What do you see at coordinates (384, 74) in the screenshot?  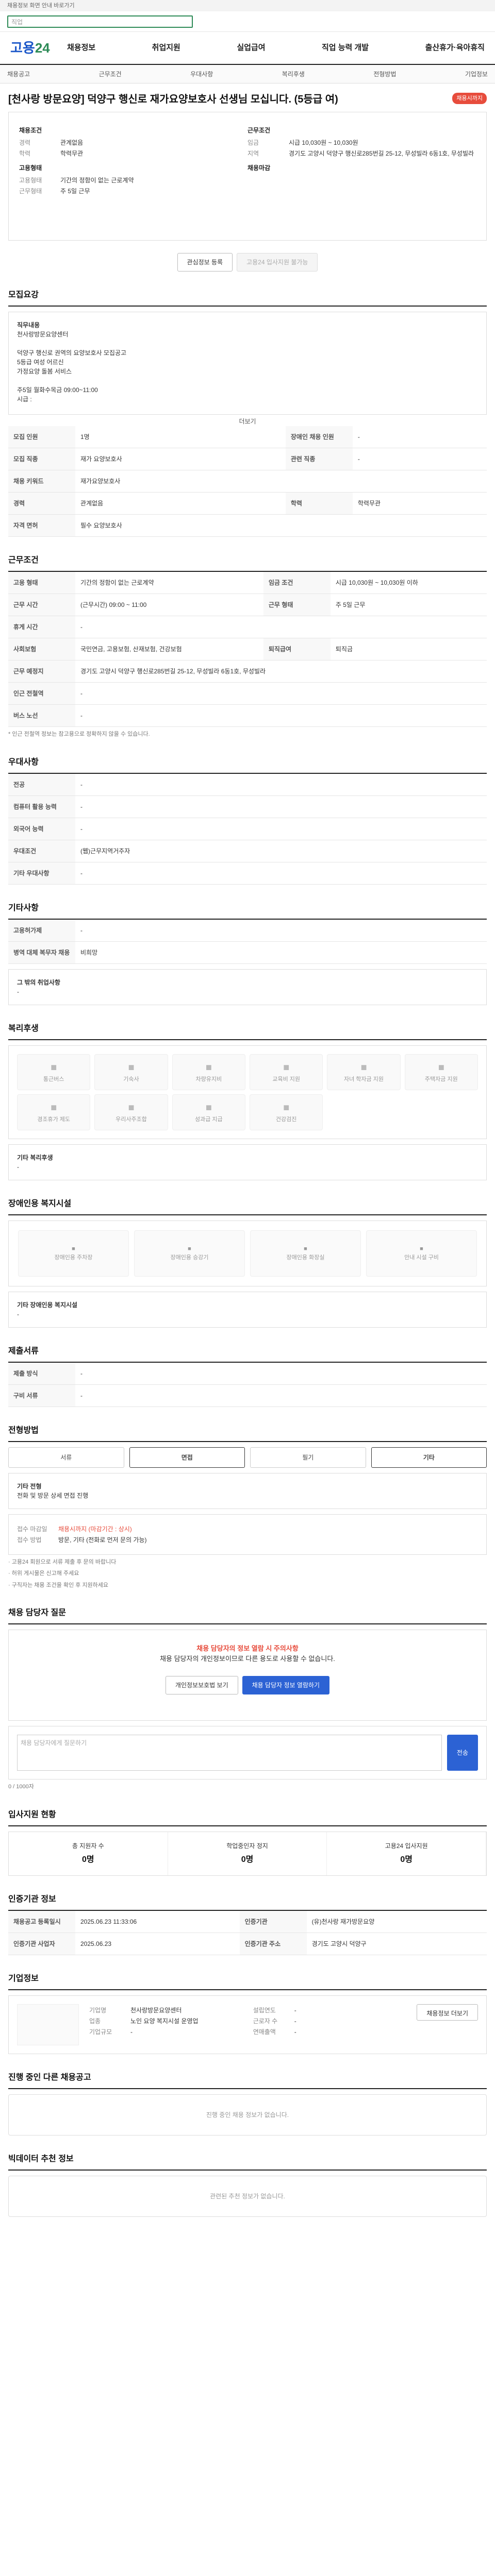 I see `tab: 전형방법` at bounding box center [384, 74].